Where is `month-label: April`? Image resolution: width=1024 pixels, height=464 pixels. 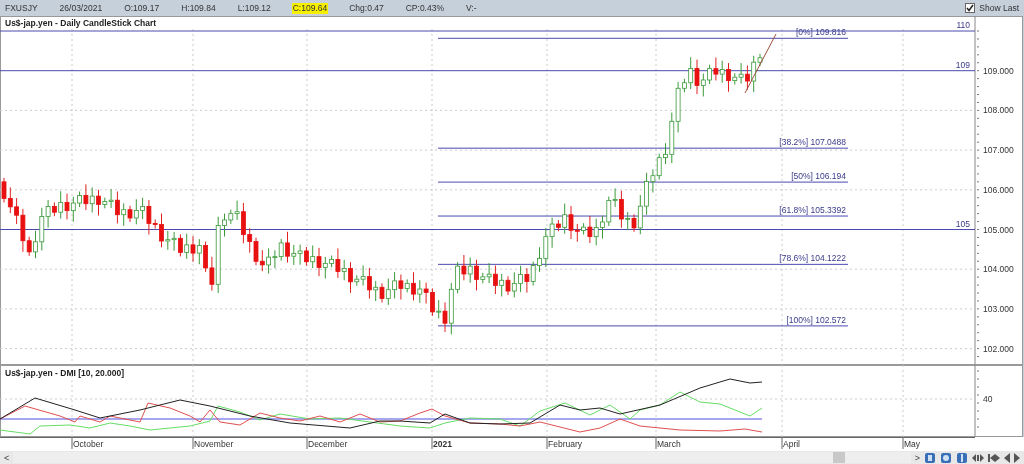
month-label: April is located at coordinates (791, 444).